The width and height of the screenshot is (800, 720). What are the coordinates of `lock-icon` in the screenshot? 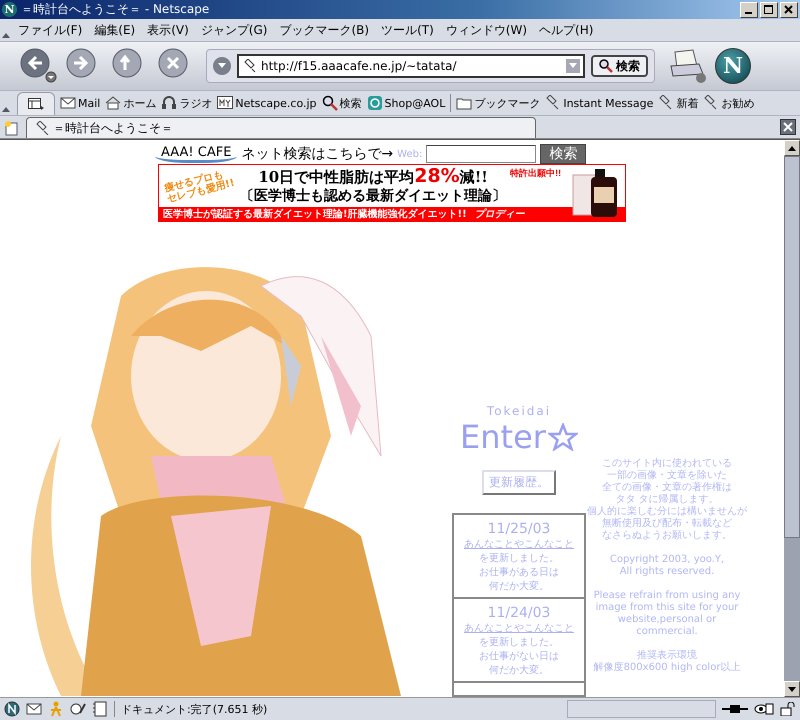 It's located at (788, 709).